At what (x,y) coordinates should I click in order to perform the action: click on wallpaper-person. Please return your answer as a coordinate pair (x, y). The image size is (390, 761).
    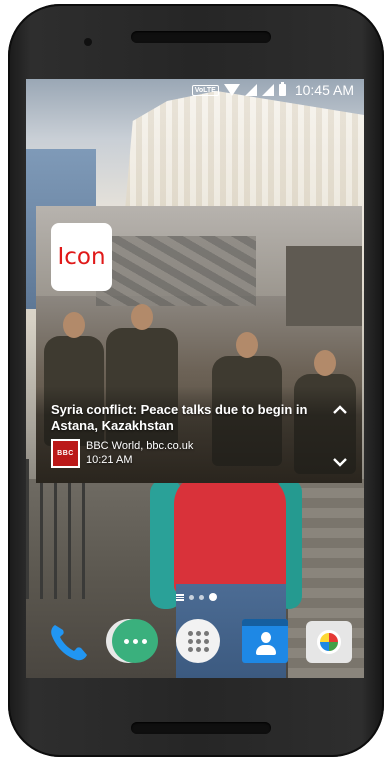
    Looking at the image, I should click on (230, 534).